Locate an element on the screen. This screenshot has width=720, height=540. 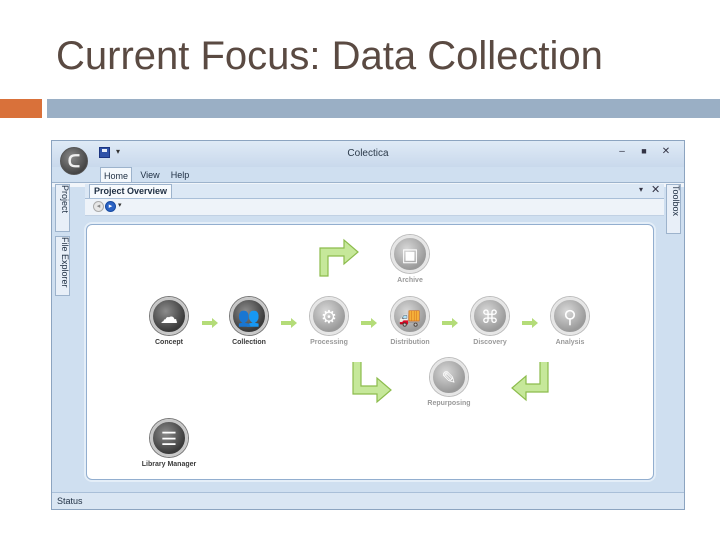
application-menu-icon: ᑕ is located at coordinates (74, 161).